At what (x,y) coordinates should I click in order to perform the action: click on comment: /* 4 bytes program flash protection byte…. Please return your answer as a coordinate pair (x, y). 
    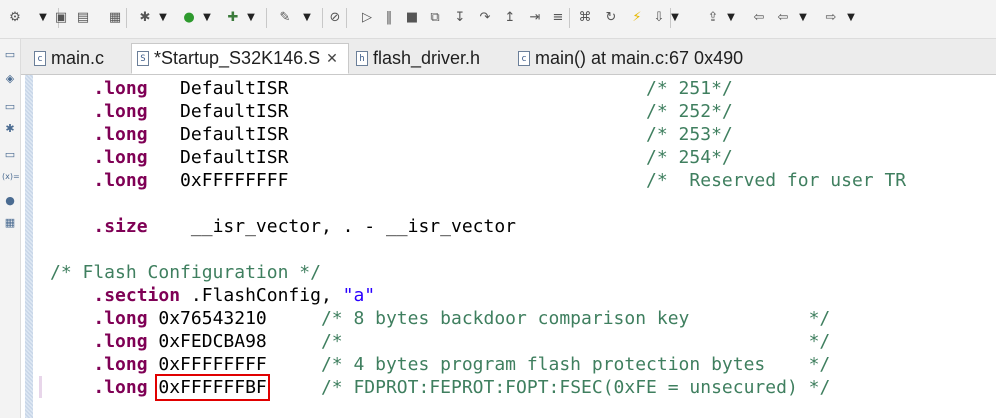
    Looking at the image, I should click on (575, 364).